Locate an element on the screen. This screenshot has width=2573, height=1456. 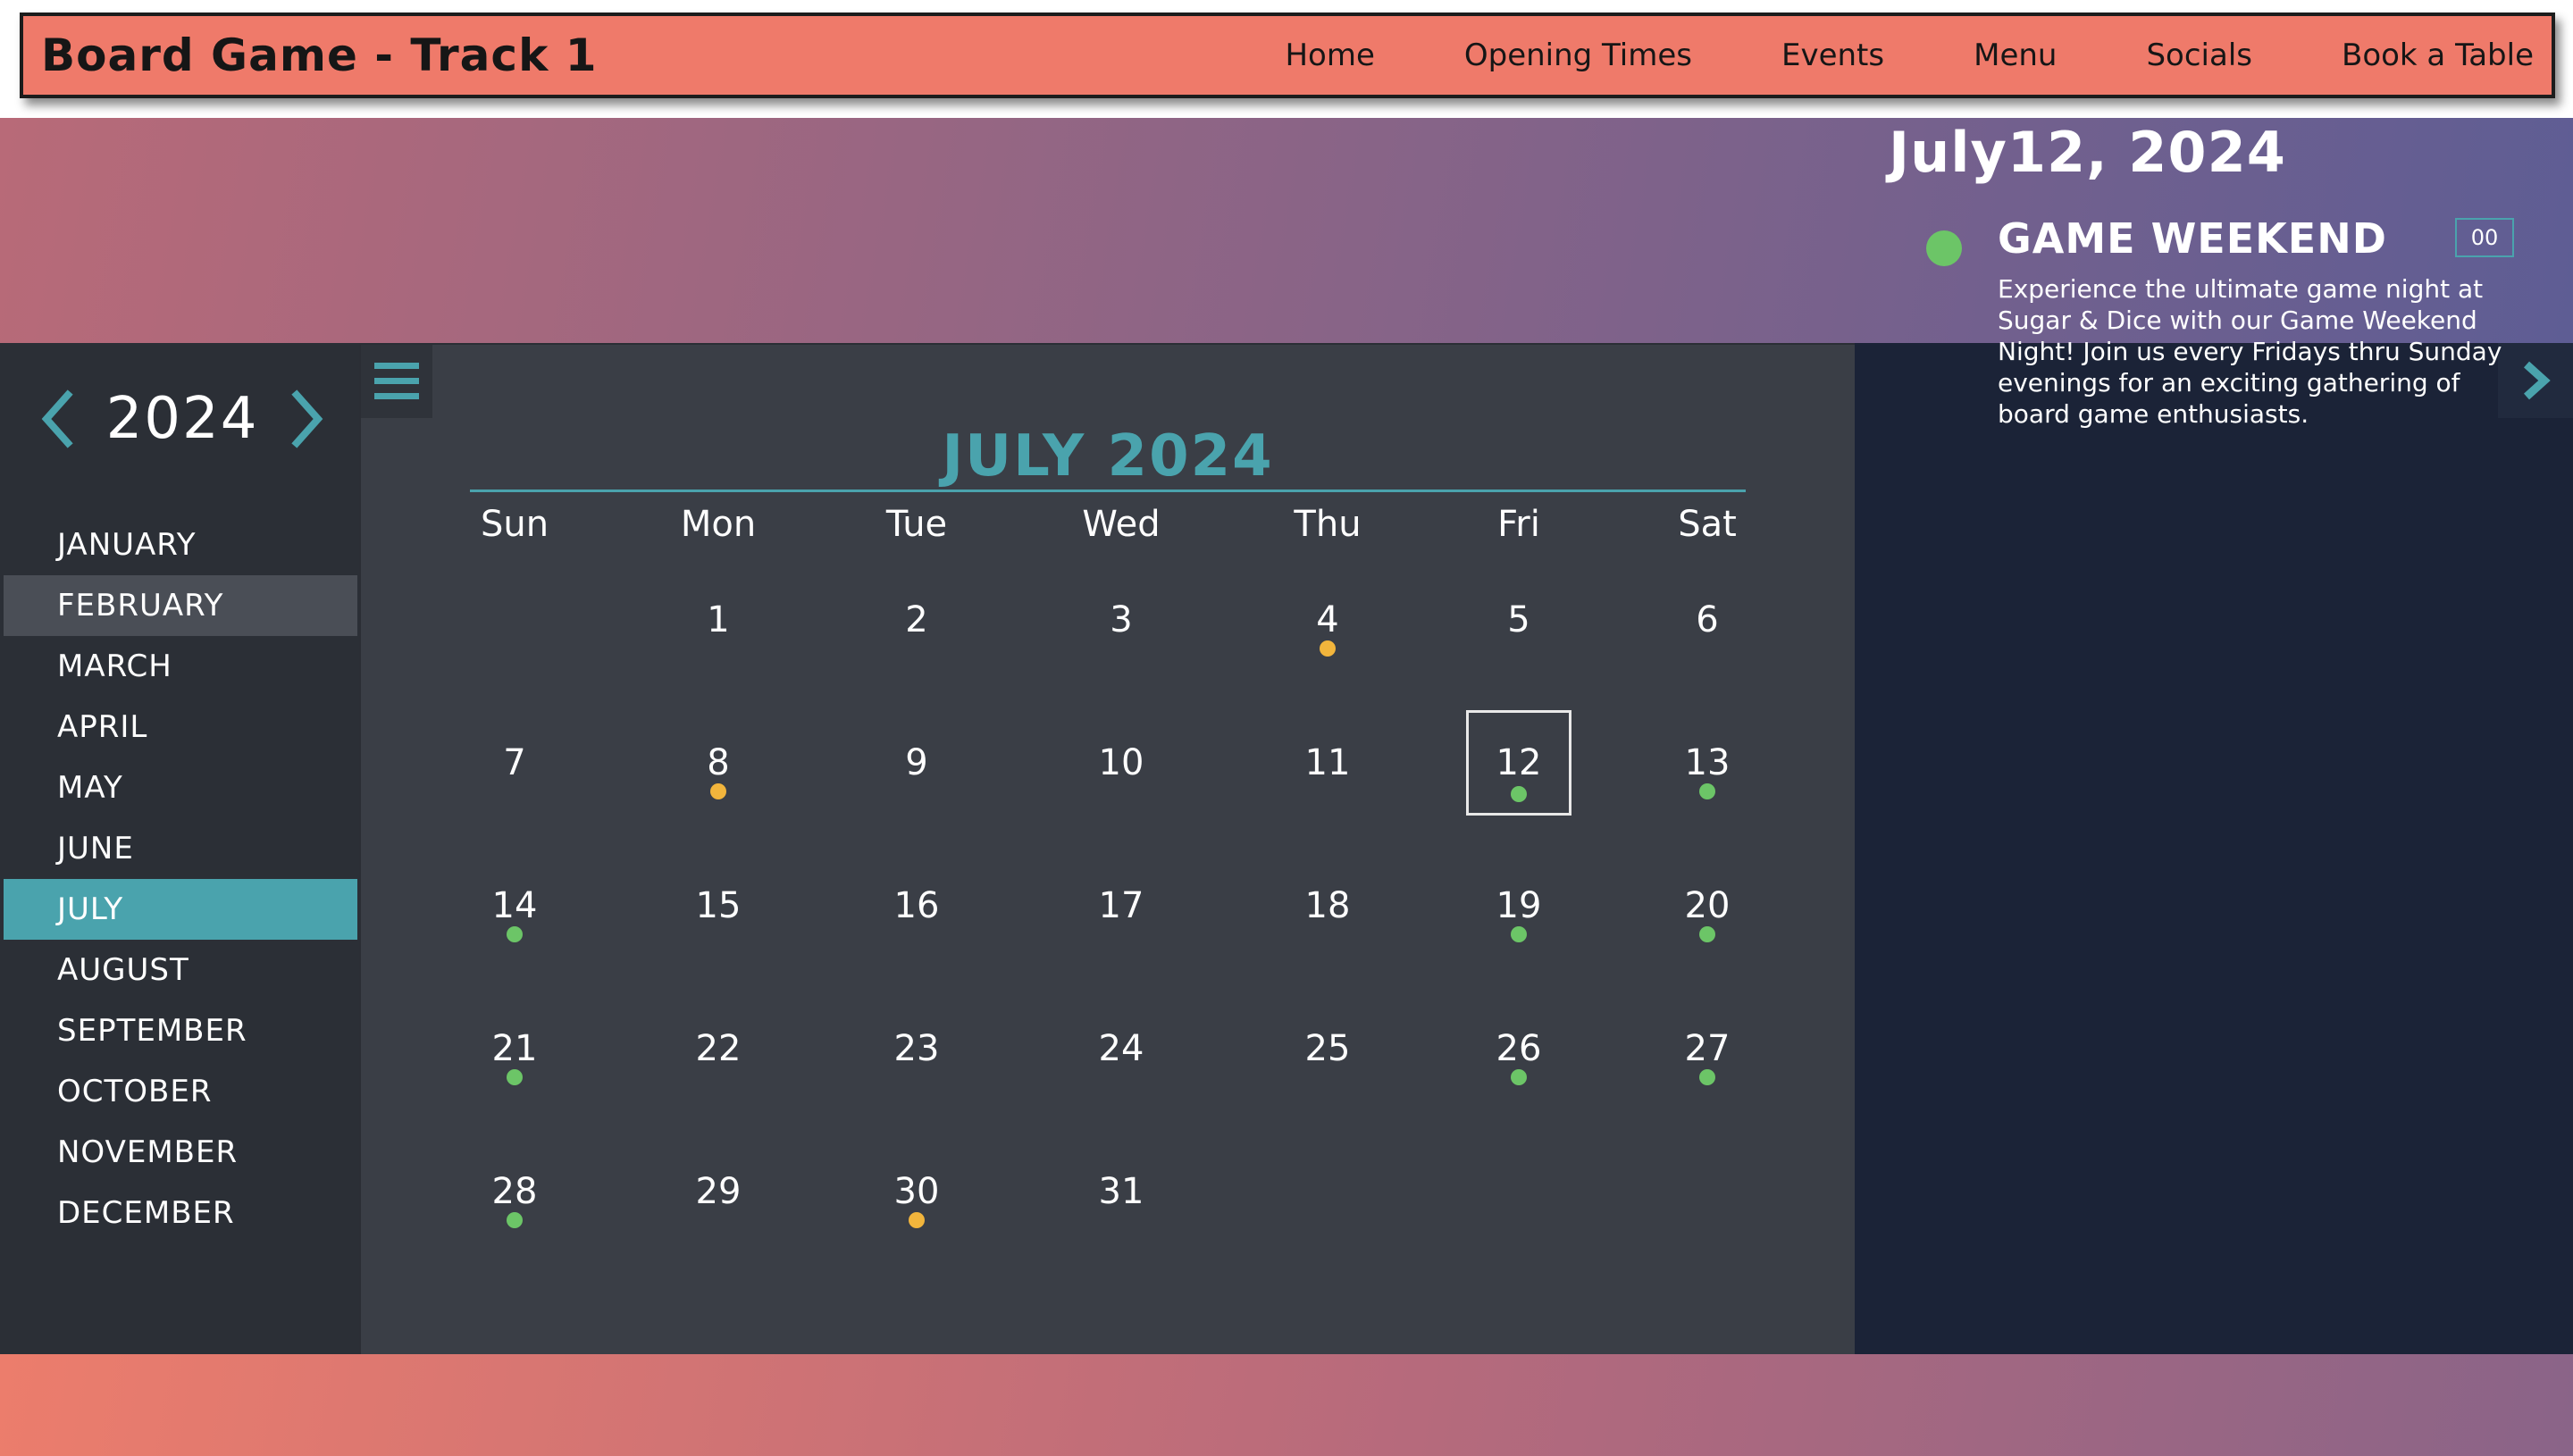
hamburger-menu-icon is located at coordinates (396, 381).